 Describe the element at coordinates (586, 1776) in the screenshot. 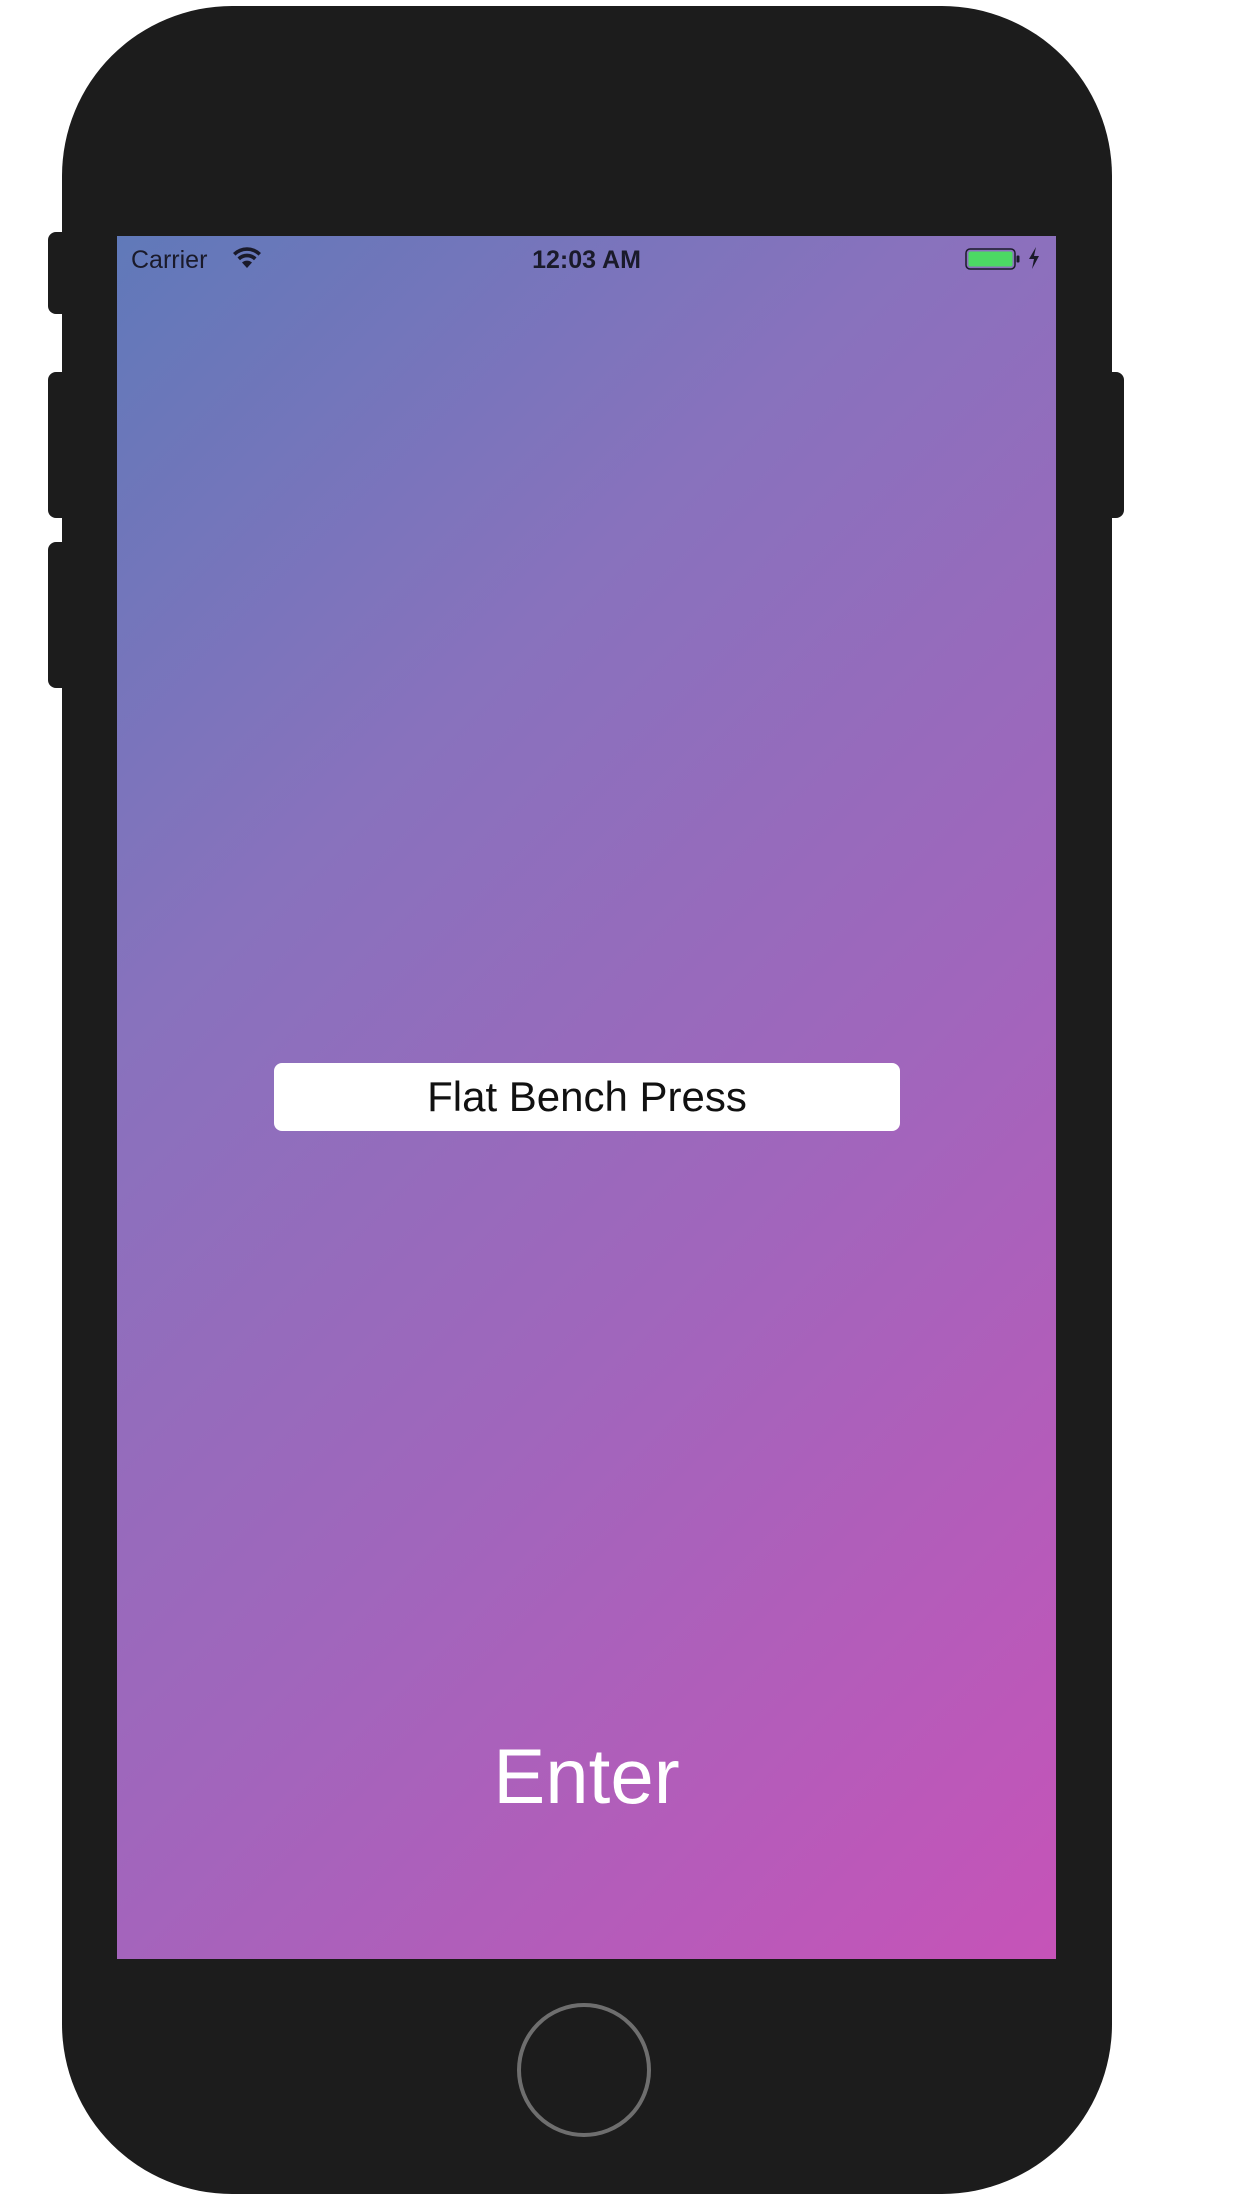

I see `enter-button: Enter` at that location.